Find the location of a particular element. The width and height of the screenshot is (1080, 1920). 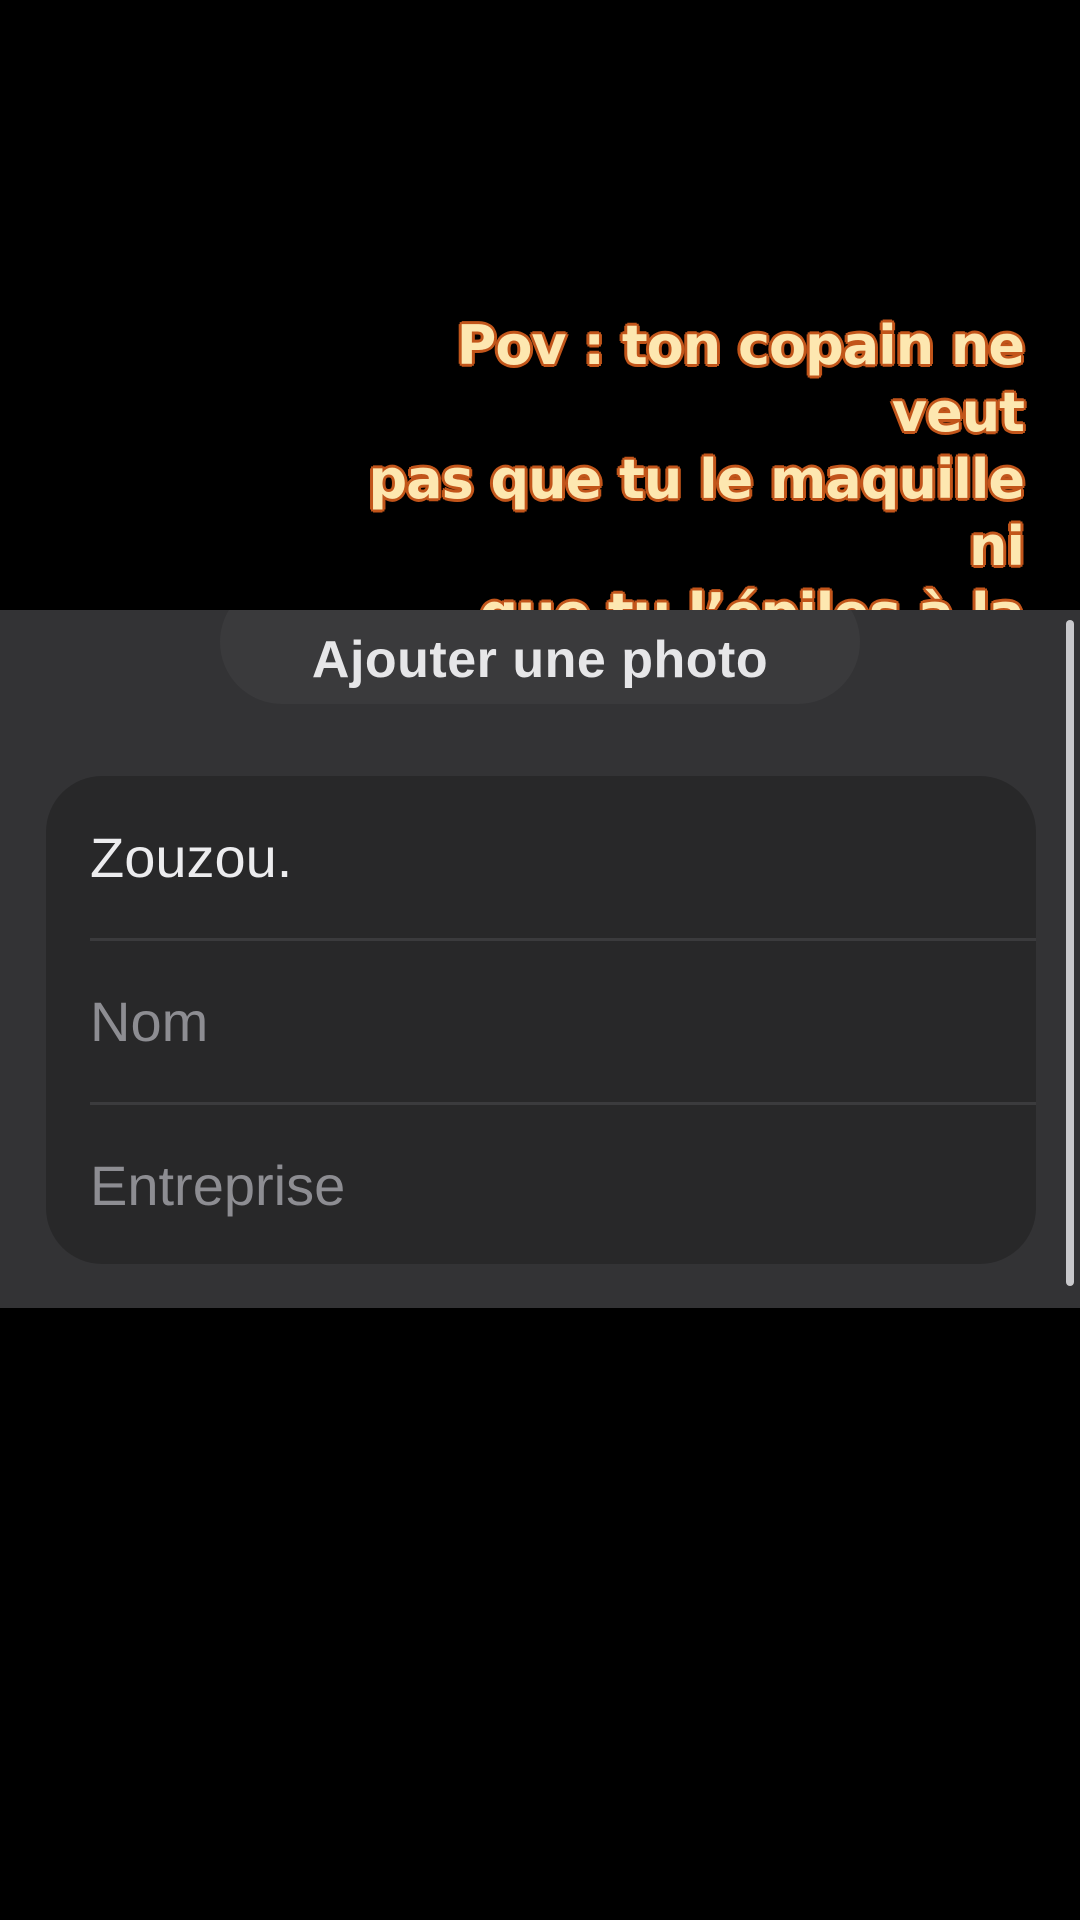

company-placeholder: Entreprise is located at coordinates (218, 1185).